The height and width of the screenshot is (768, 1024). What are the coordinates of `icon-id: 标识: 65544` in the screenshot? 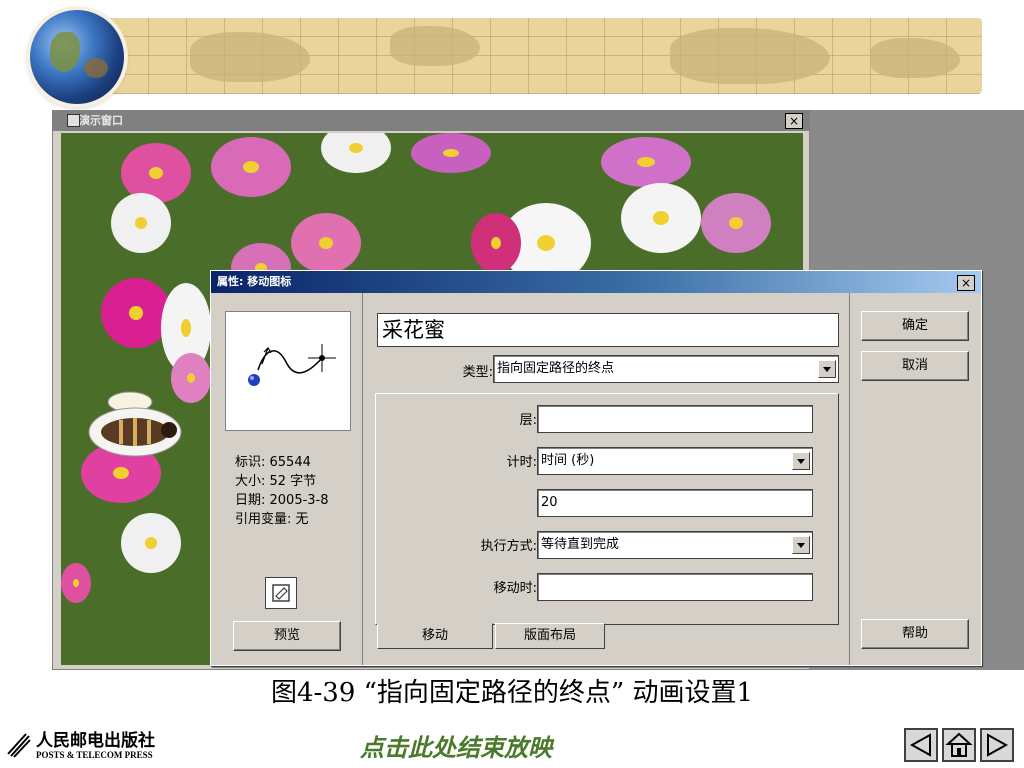 It's located at (273, 462).